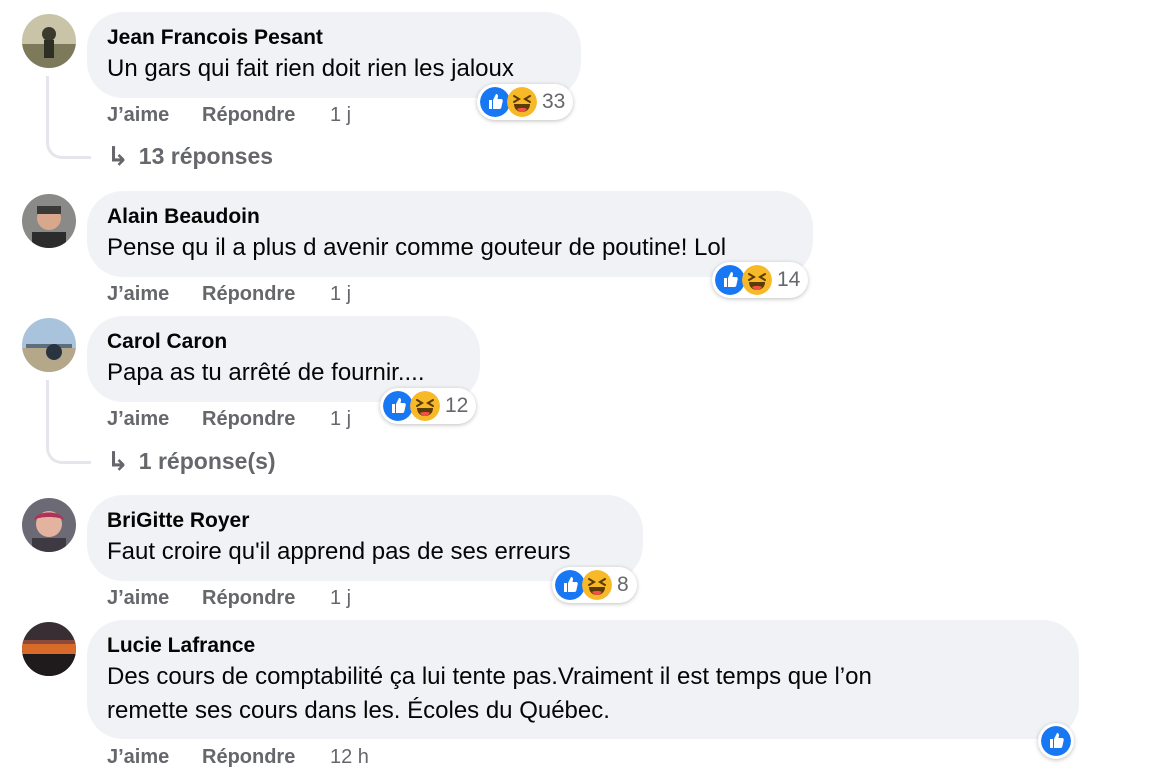  Describe the element at coordinates (207, 461) in the screenshot. I see `replies-count-label: 1 réponse(s)` at that location.